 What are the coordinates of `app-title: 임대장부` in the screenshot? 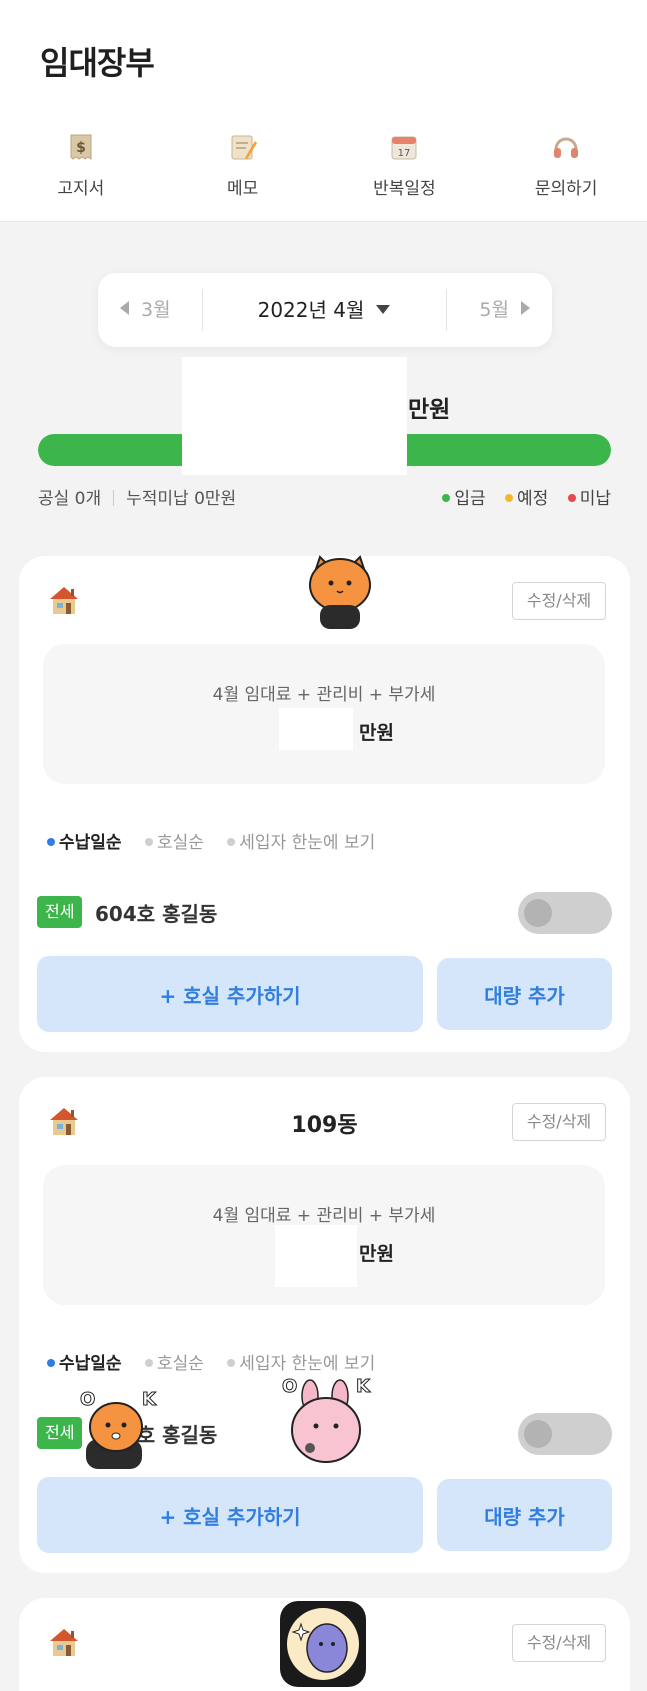 It's located at (97, 63).